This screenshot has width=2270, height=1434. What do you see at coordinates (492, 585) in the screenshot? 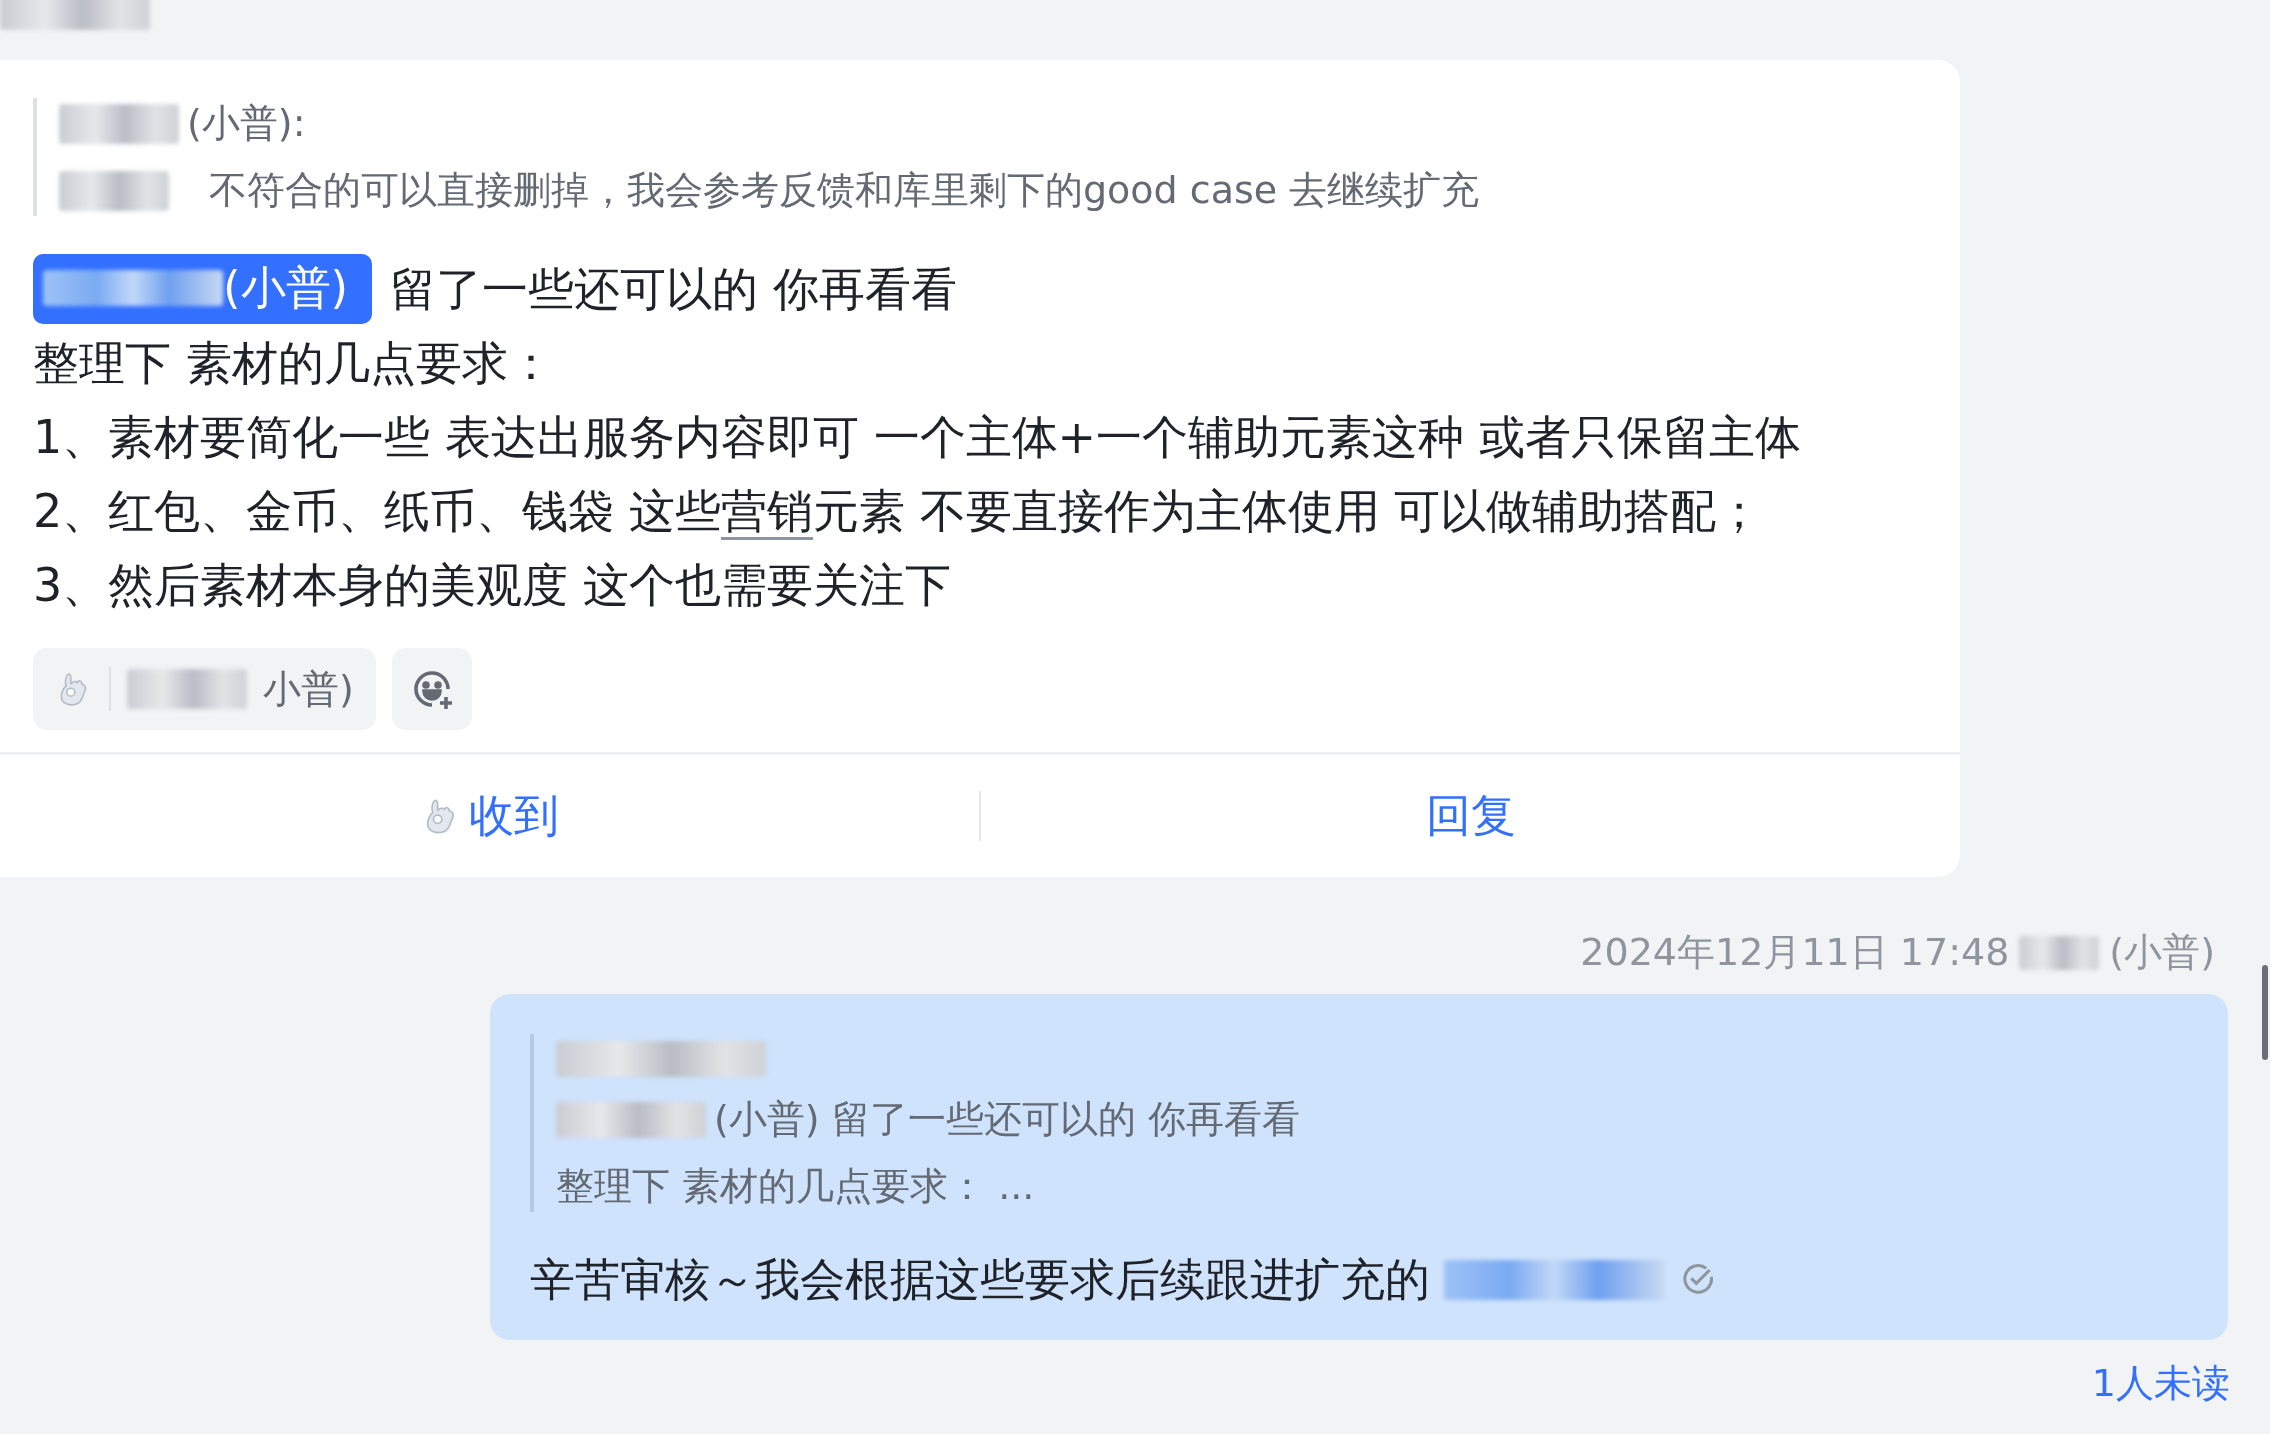
I see `message-text: 3、然后素材本身的美观度 这个也需要关注下` at bounding box center [492, 585].